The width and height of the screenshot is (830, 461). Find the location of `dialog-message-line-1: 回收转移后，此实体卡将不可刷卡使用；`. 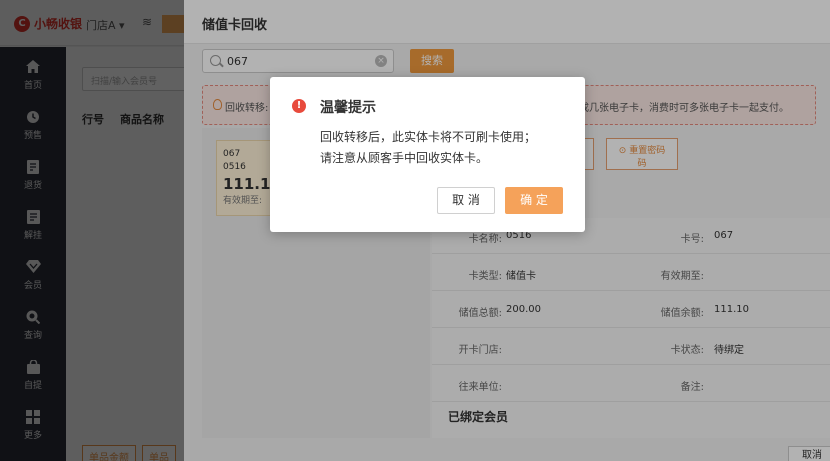

dialog-message-line-1: 回收转移后，此实体卡将不可刷卡使用； is located at coordinates (428, 137).